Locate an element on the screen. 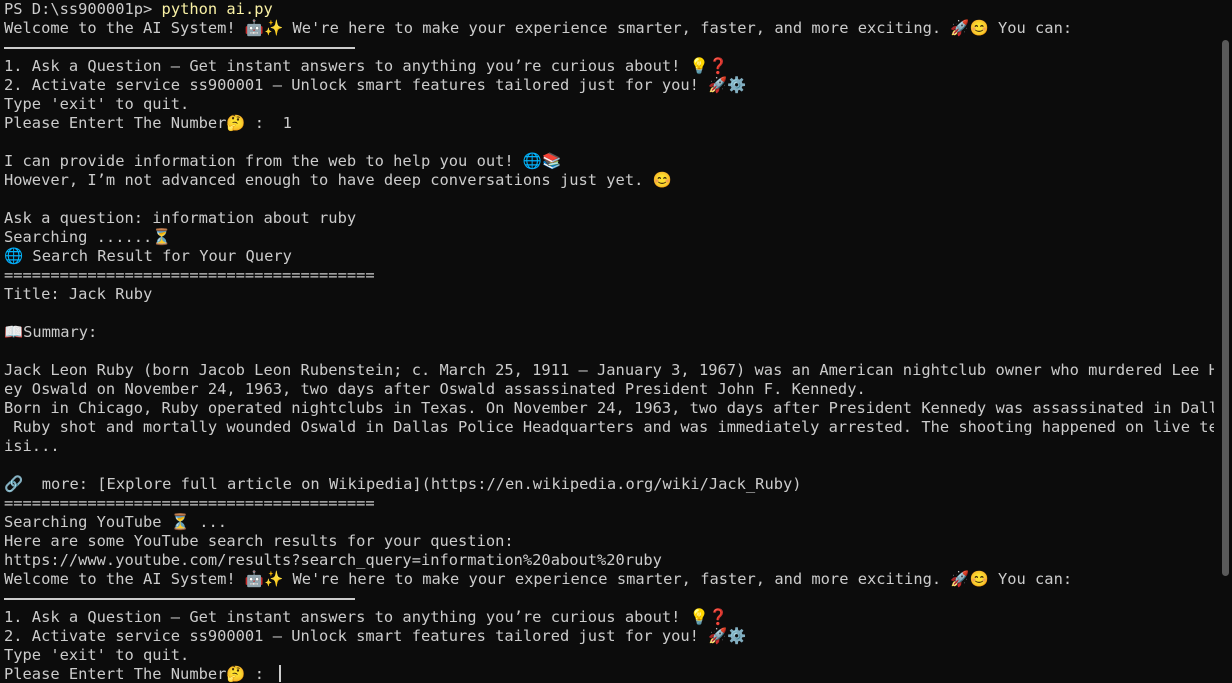 This screenshot has height=683, width=1232. number-prompt: Please Entert The Number🤔 : 1 is located at coordinates (148, 123).